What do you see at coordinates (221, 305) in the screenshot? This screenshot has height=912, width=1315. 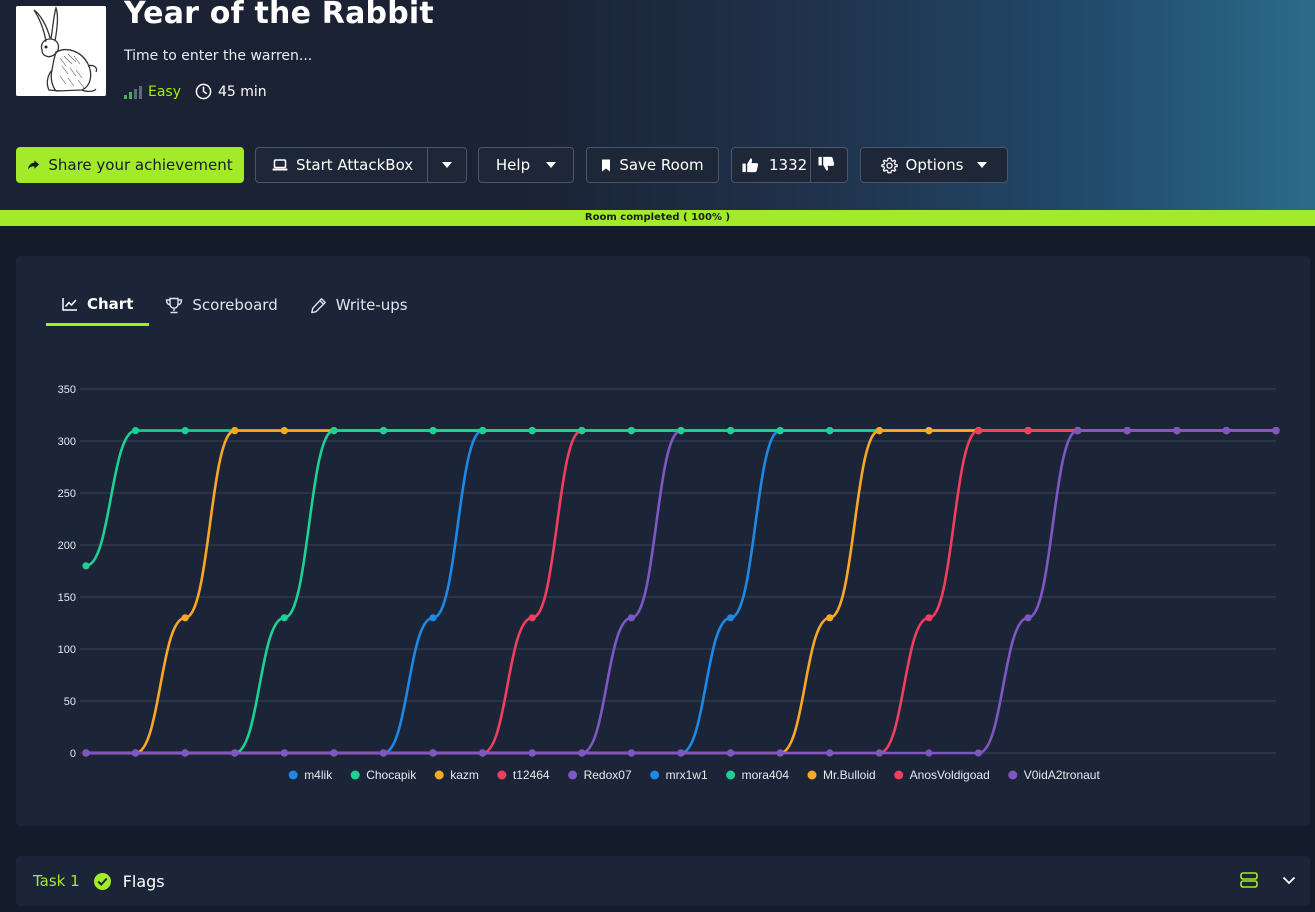 I see `tab-scoreboard: Scoreboard` at bounding box center [221, 305].